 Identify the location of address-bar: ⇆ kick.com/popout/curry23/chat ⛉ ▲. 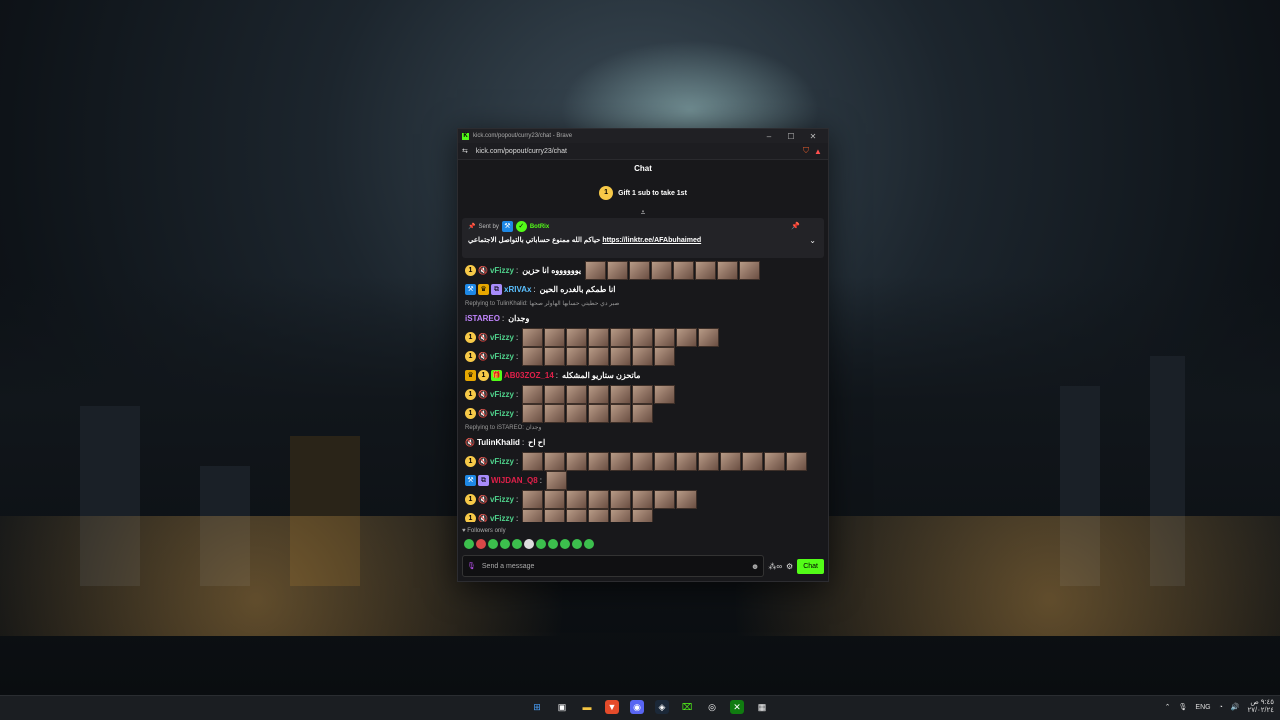
(643, 151).